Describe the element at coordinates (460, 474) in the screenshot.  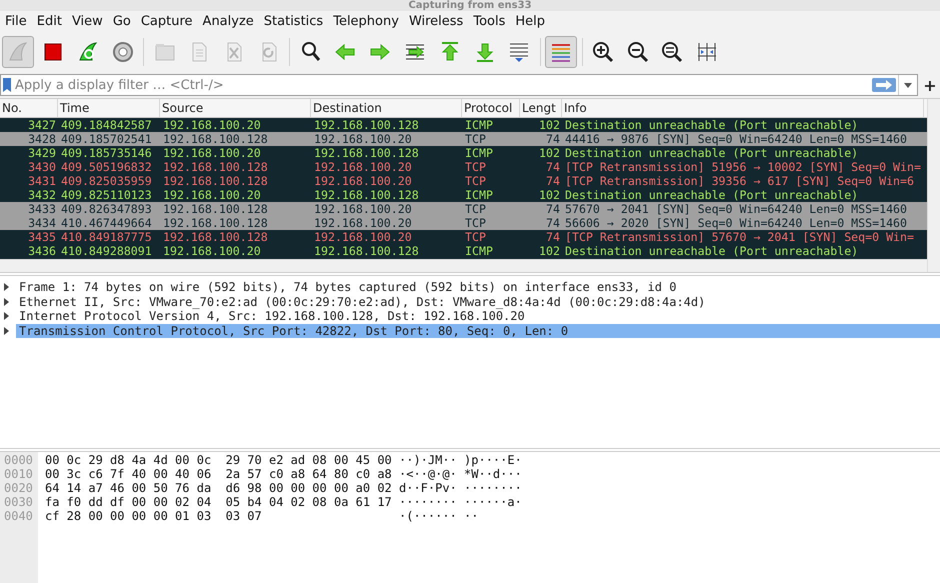
I see `ascii-bytes: ·<··@·@· *W··d···` at that location.